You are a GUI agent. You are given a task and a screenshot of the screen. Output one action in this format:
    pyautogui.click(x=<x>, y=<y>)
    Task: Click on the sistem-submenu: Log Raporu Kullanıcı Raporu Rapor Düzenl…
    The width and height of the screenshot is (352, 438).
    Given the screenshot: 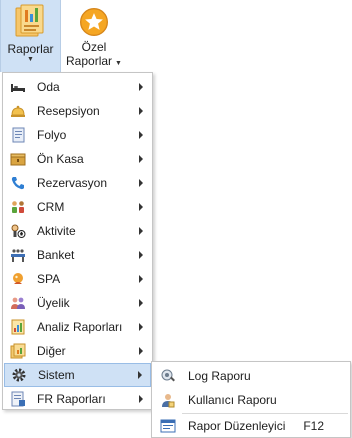 What is the action you would take?
    pyautogui.click(x=251, y=399)
    